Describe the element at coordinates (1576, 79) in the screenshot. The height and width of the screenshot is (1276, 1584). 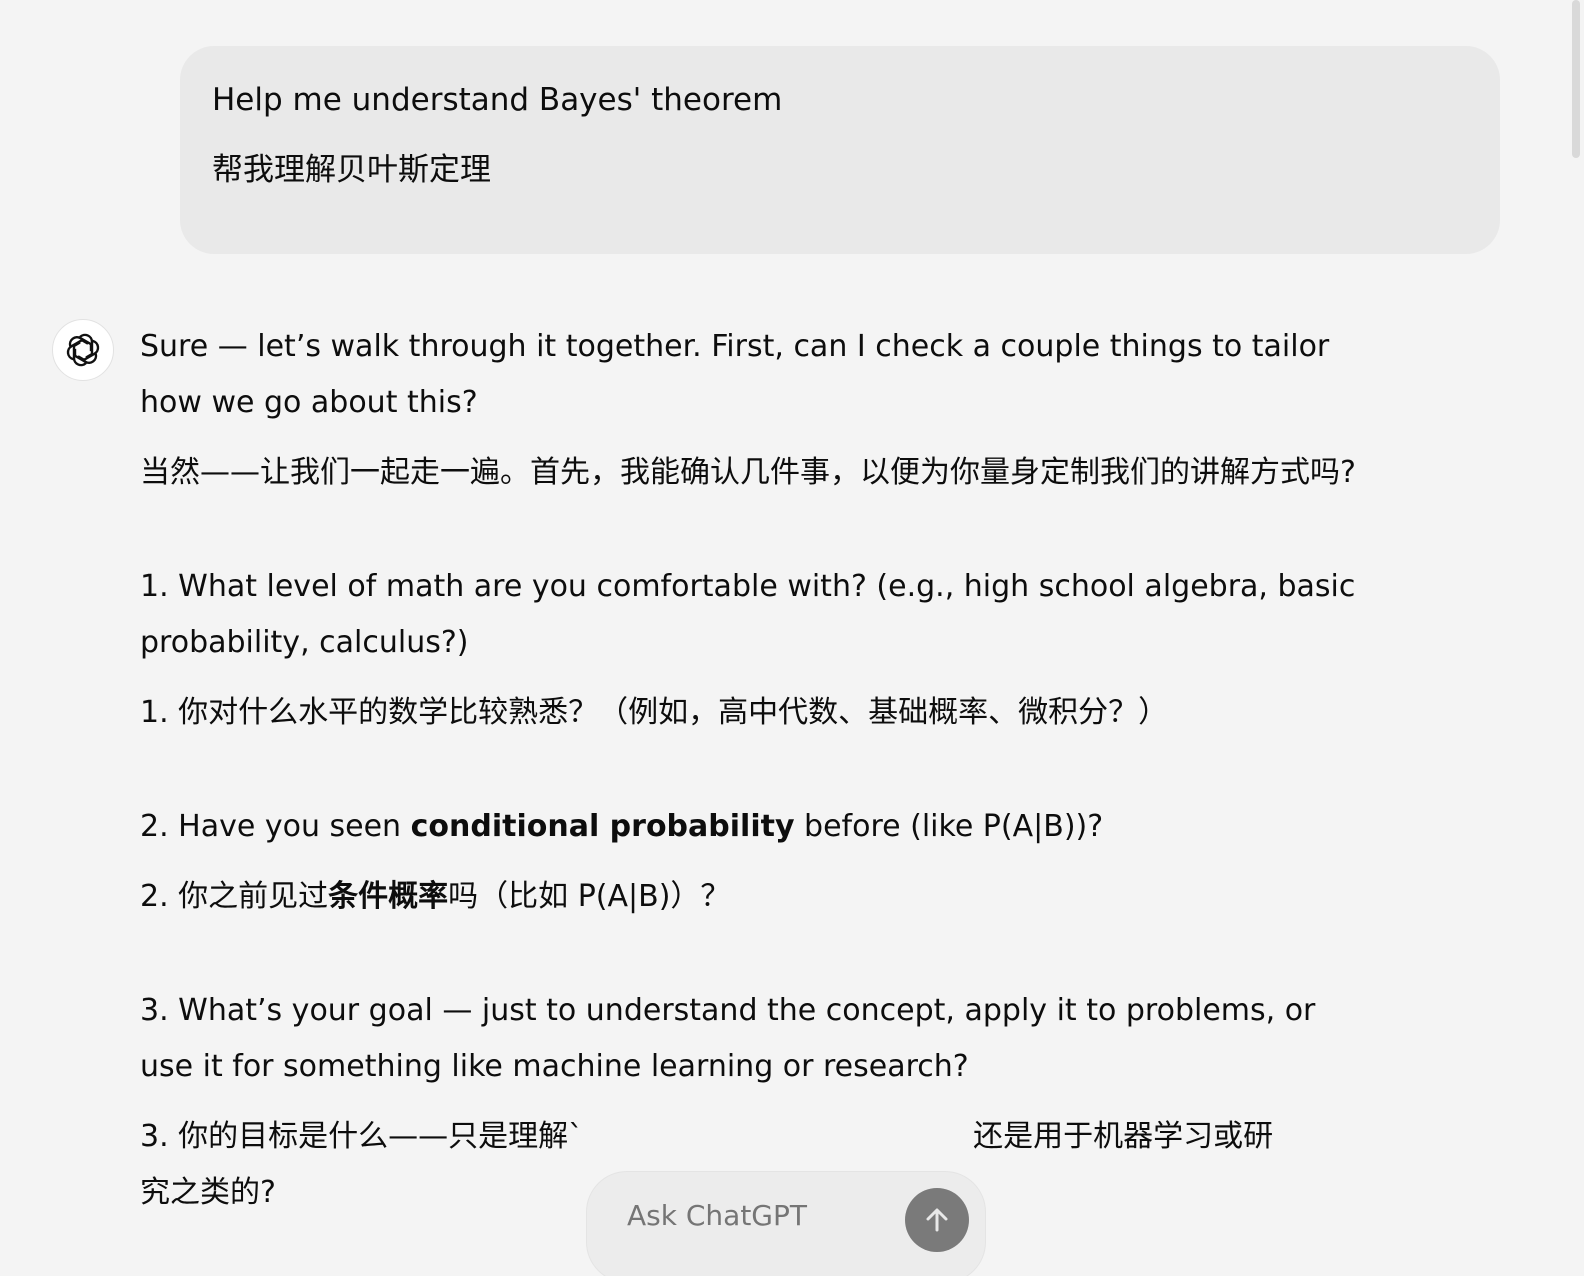
I see `scrollbar-thumb` at that location.